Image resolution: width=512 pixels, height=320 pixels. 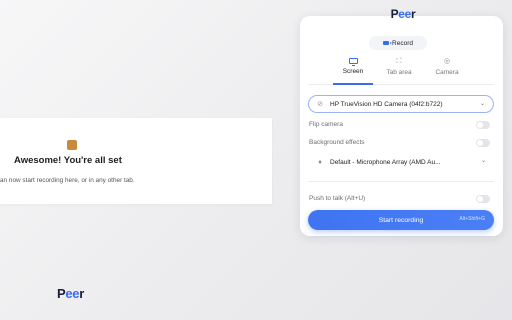 What do you see at coordinates (320, 162) in the screenshot?
I see `microphone-icon: ♦` at bounding box center [320, 162].